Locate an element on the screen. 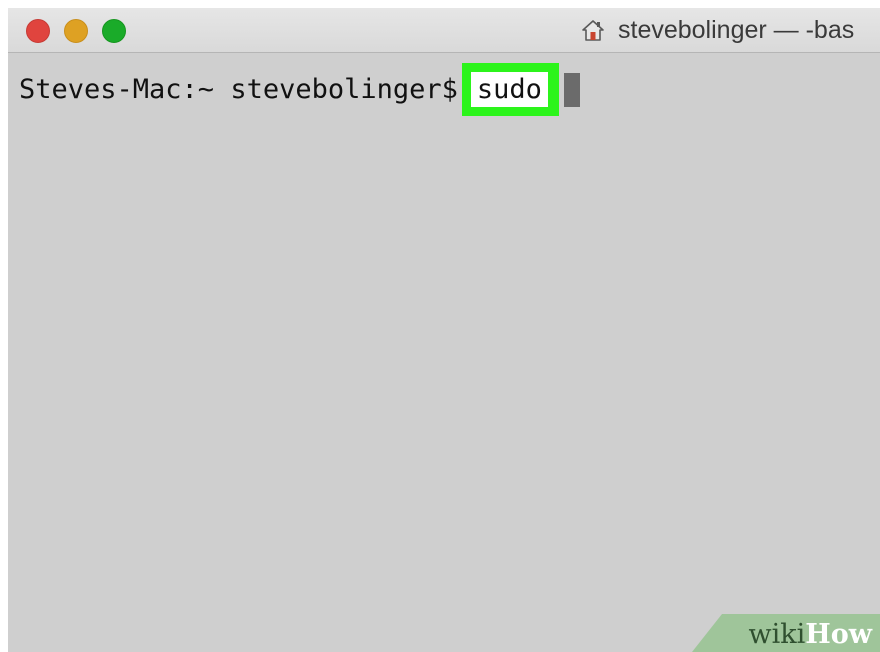  window-title: stevebolinger — -bas is located at coordinates (717, 30).